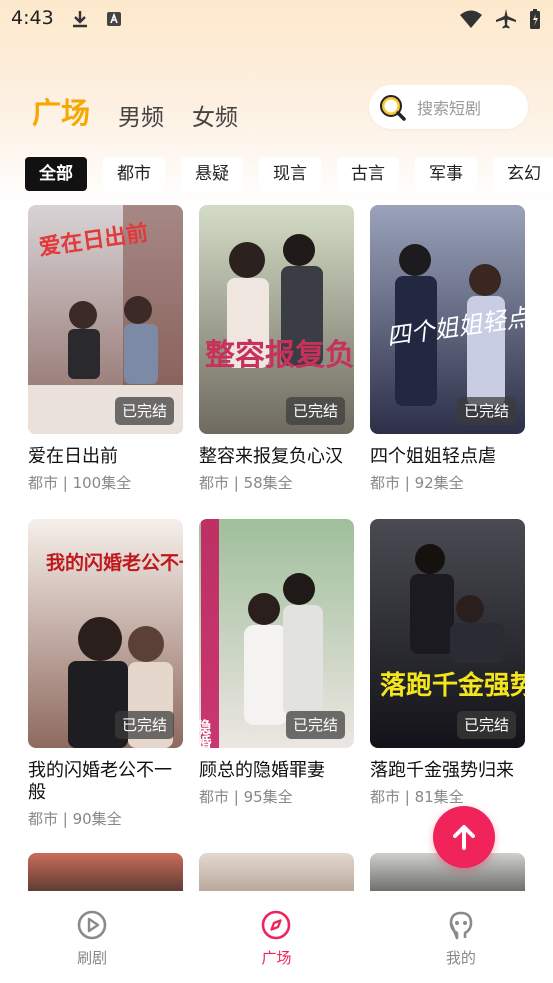  What do you see at coordinates (368, 174) in the screenshot?
I see `chip-ancient-romance: 古言` at bounding box center [368, 174].